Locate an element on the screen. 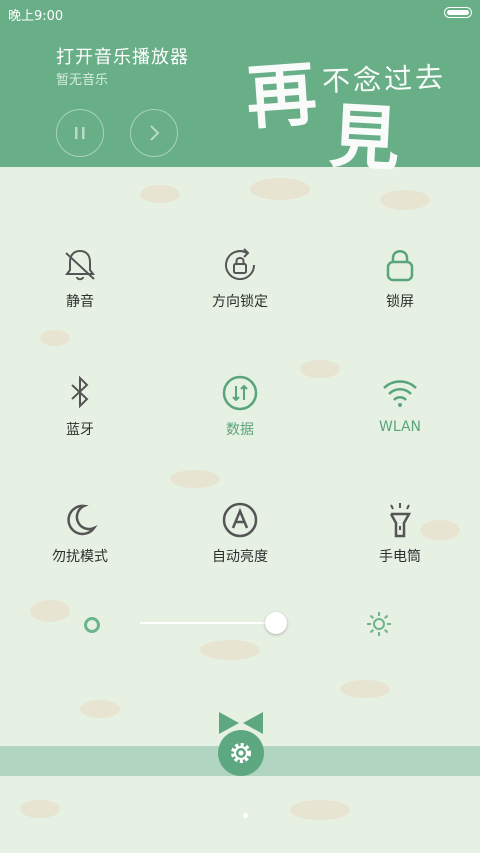 The height and width of the screenshot is (853, 480). brightness-high-icon is located at coordinates (379, 624).